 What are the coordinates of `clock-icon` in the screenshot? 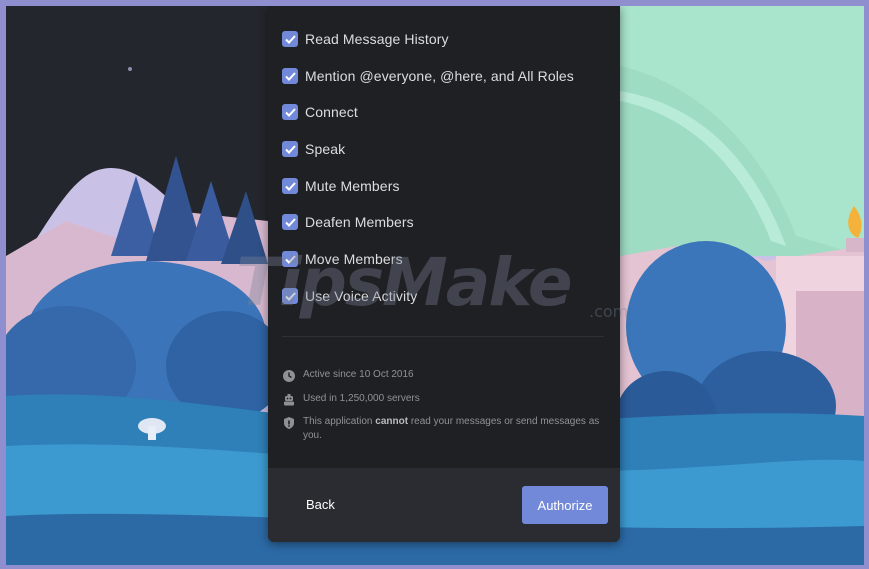 It's located at (289, 376).